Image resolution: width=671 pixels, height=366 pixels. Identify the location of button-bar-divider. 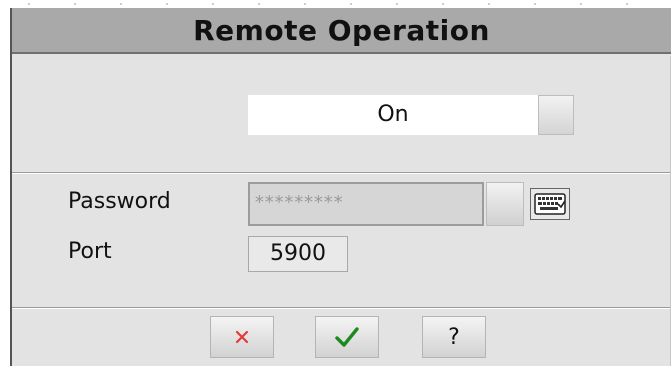
(341, 308).